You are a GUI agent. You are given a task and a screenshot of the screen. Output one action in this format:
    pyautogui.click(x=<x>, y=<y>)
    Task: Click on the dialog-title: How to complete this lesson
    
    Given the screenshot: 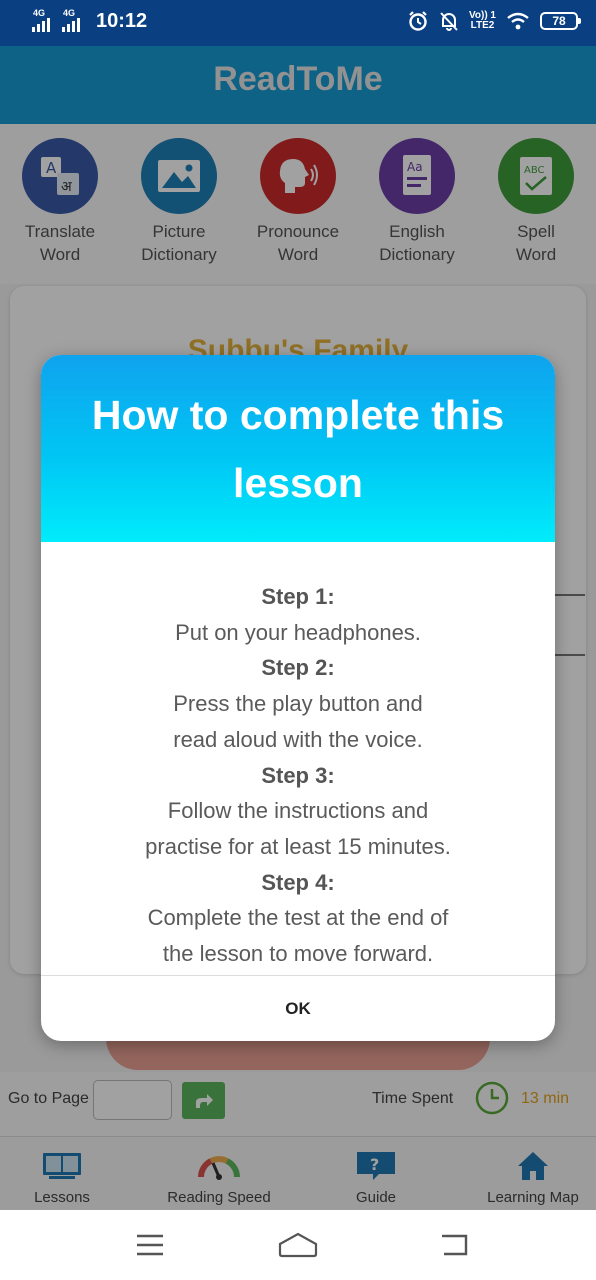 What is the action you would take?
    pyautogui.click(x=298, y=448)
    